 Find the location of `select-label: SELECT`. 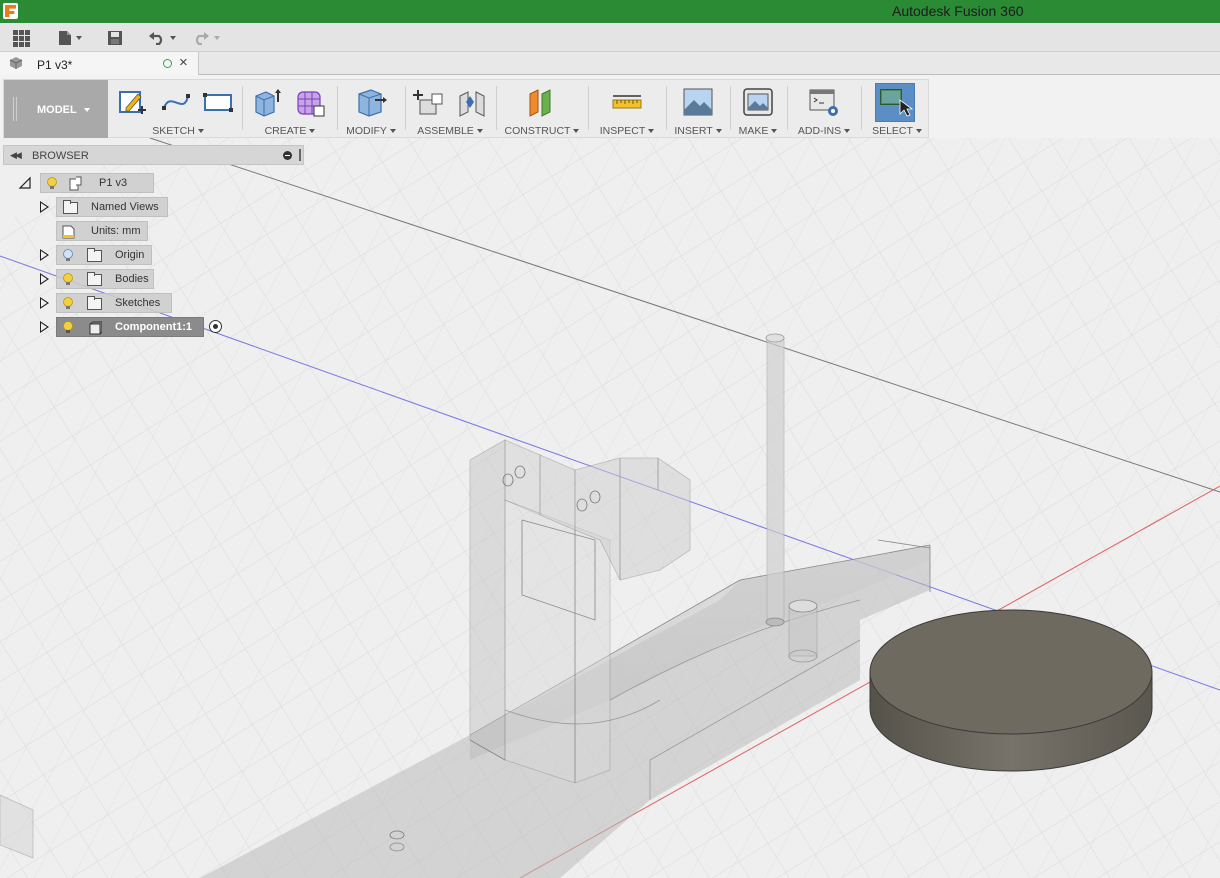

select-label: SELECT is located at coordinates (892, 131).